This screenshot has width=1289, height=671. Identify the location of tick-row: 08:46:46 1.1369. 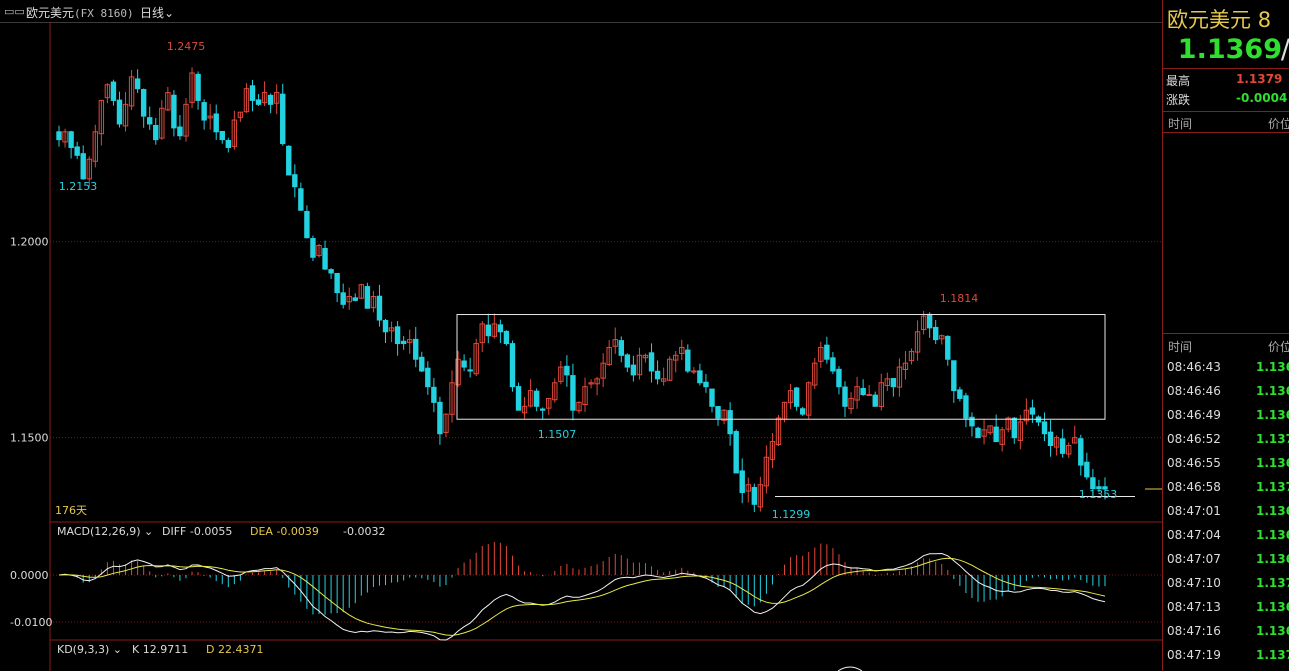
(1228, 396).